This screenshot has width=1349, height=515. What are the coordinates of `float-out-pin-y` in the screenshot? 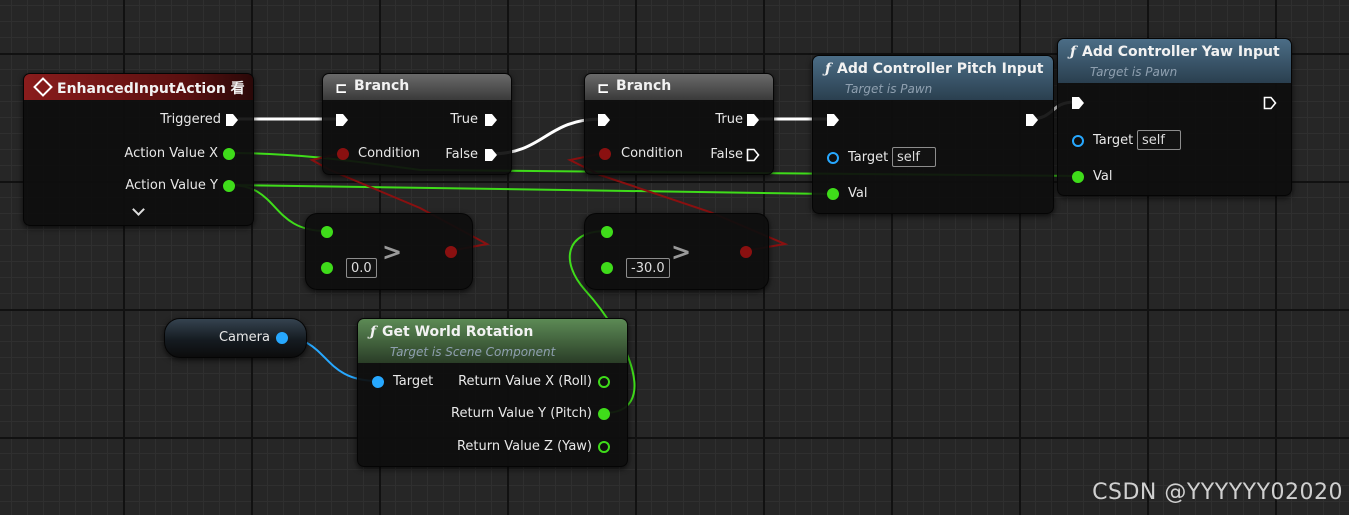 It's located at (229, 186).